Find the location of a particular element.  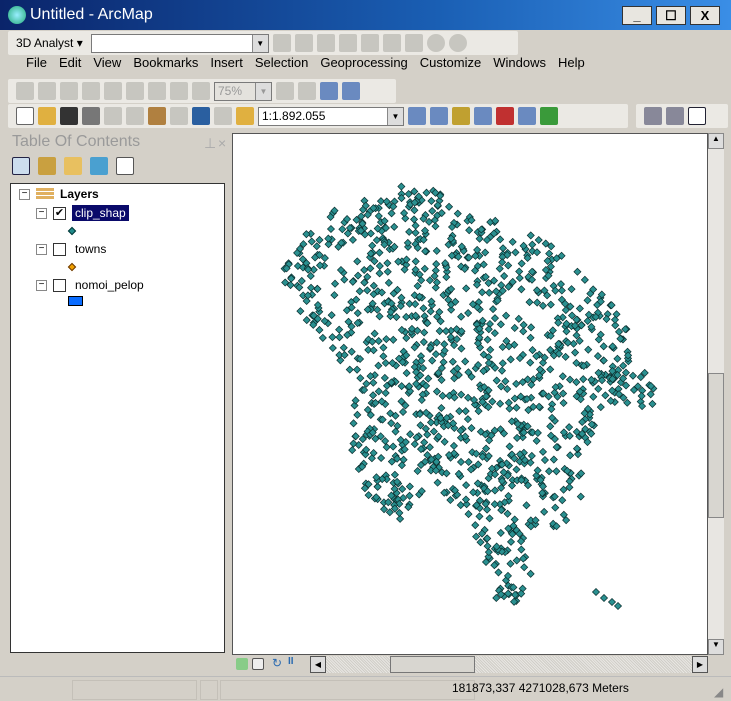

layer-symbol-rect is located at coordinates (75, 301).